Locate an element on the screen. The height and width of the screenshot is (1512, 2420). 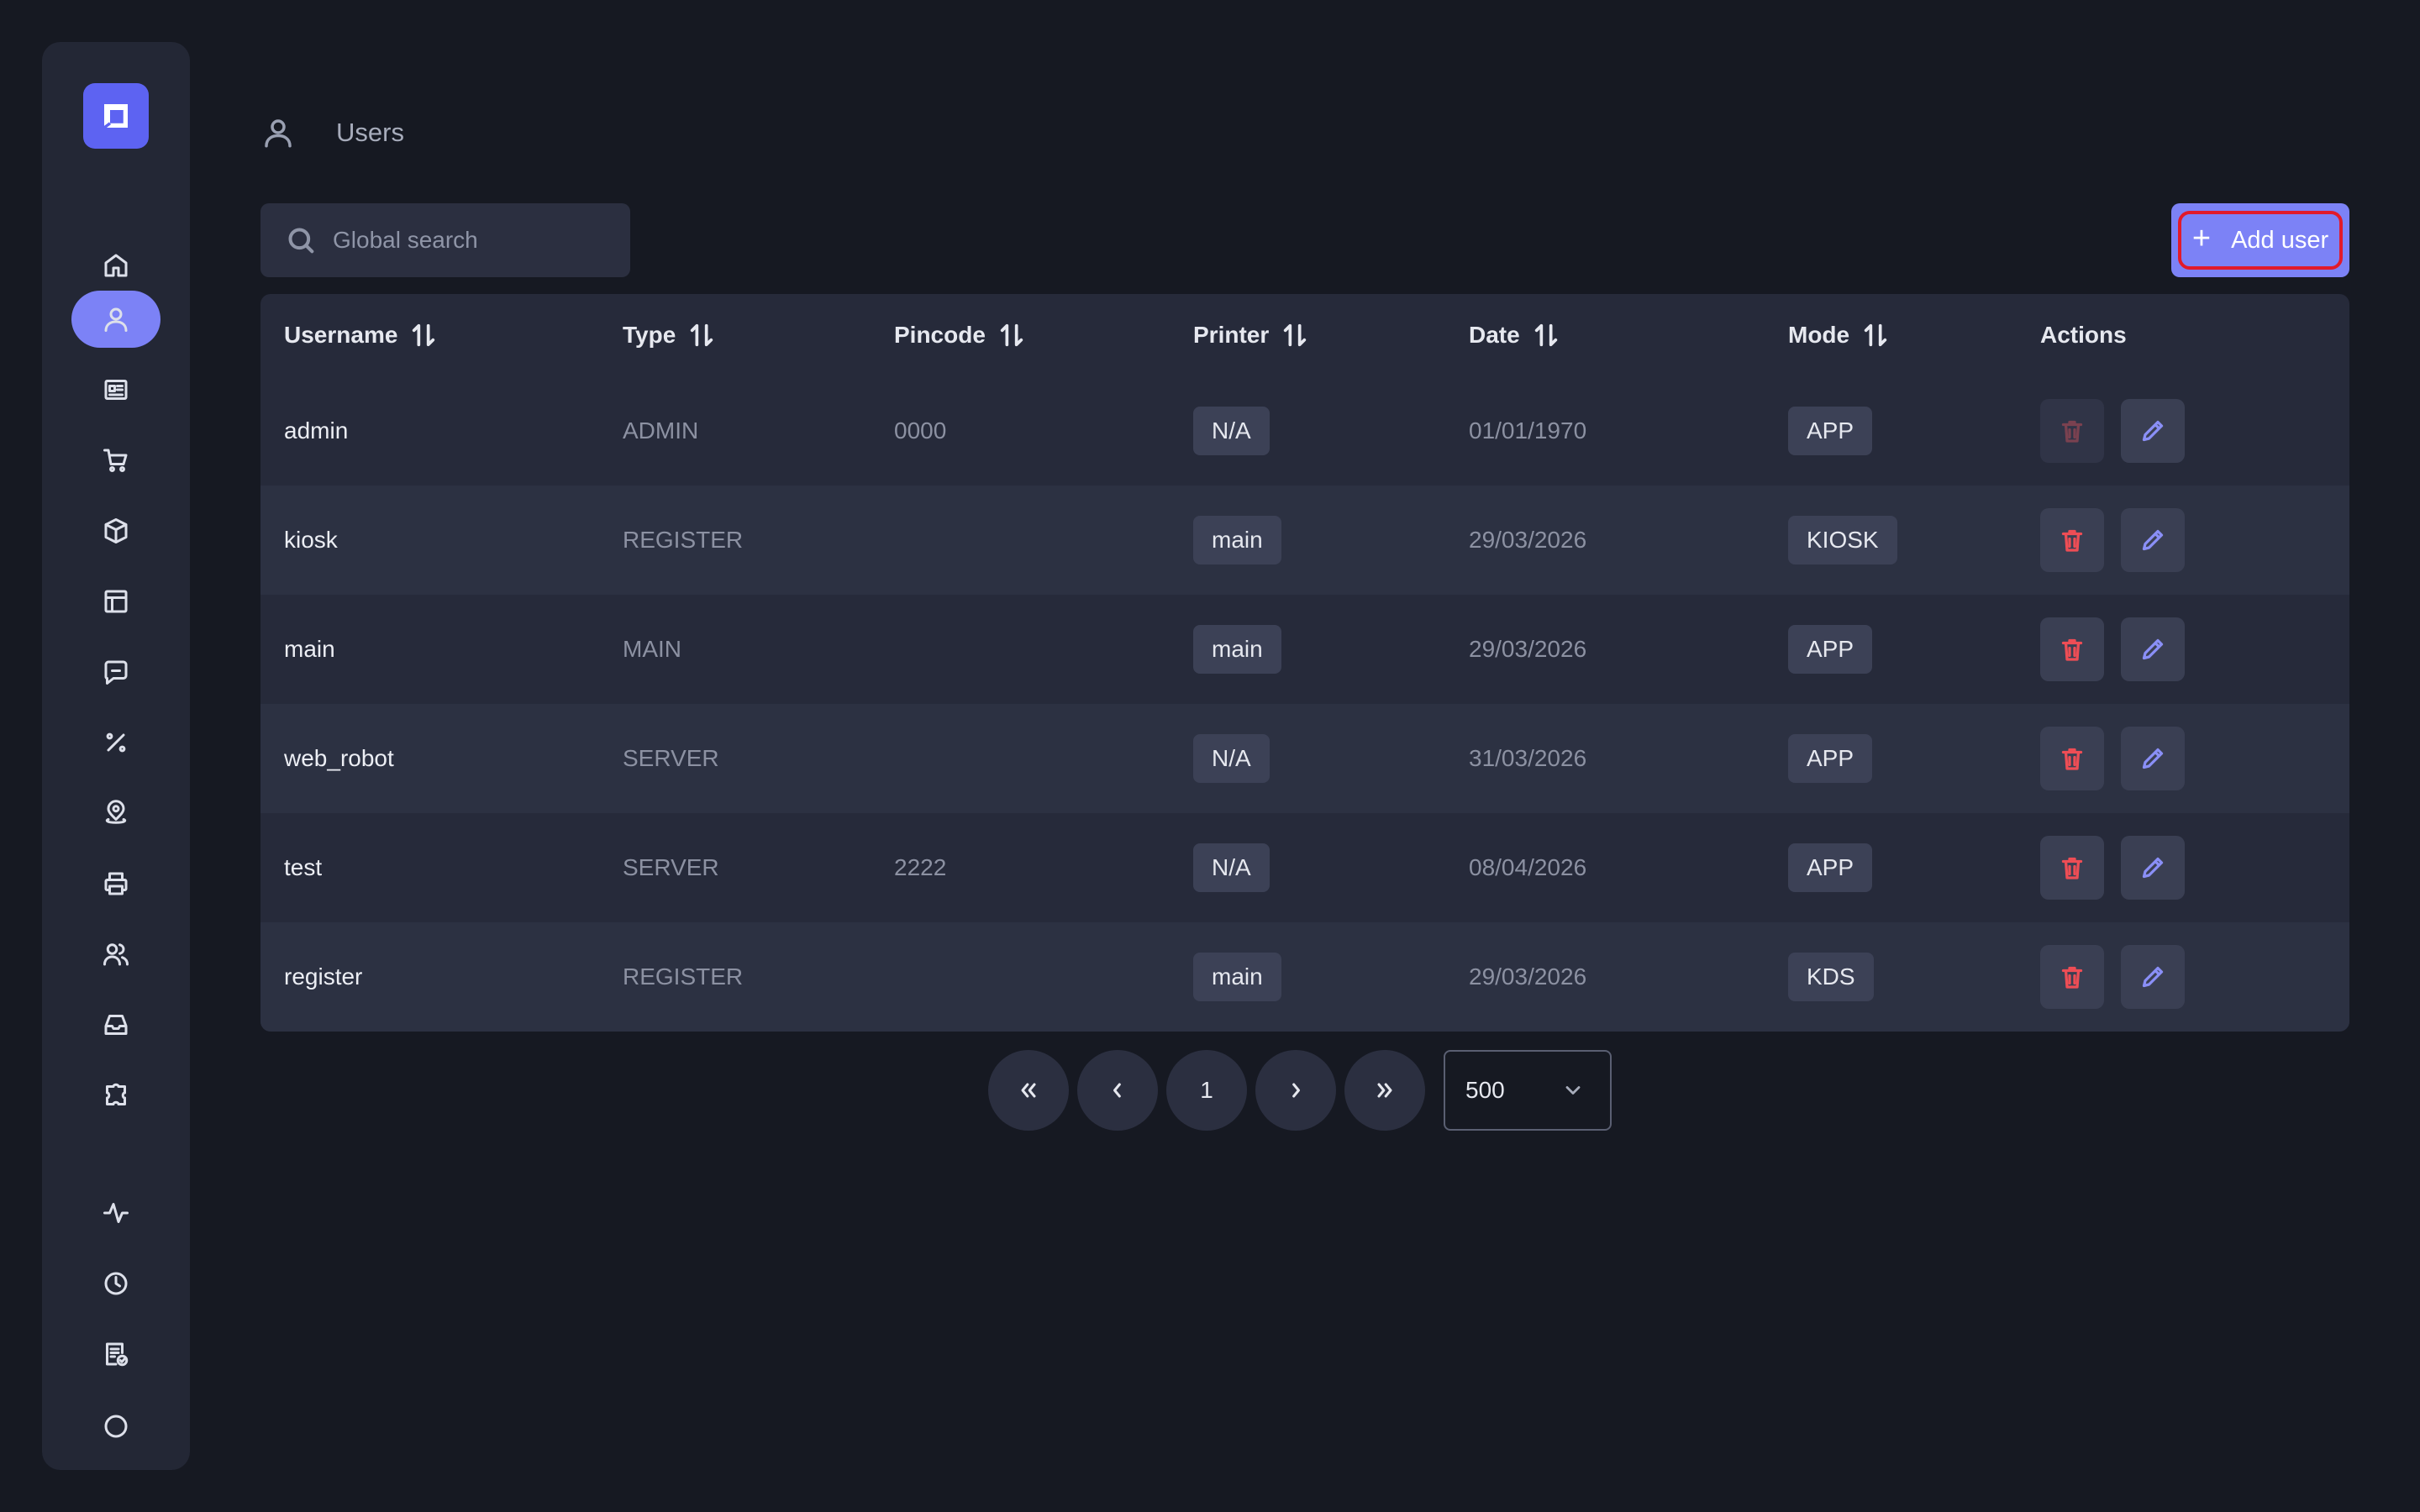
sidebar-item-reports is located at coordinates (116, 1354).